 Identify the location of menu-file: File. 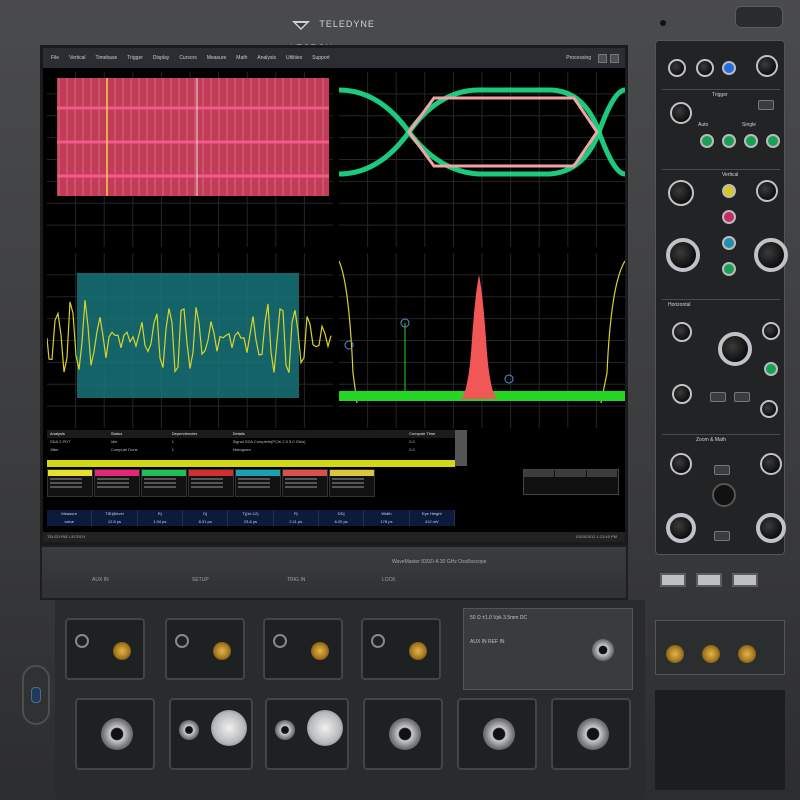
(55, 58).